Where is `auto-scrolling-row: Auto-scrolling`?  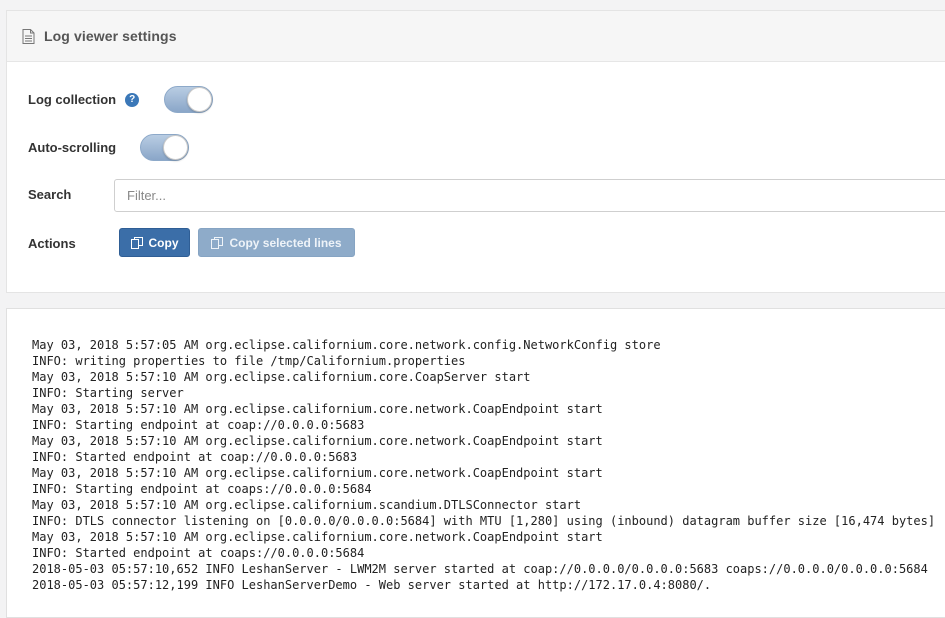
auto-scrolling-row: Auto-scrolling is located at coordinates (109, 147).